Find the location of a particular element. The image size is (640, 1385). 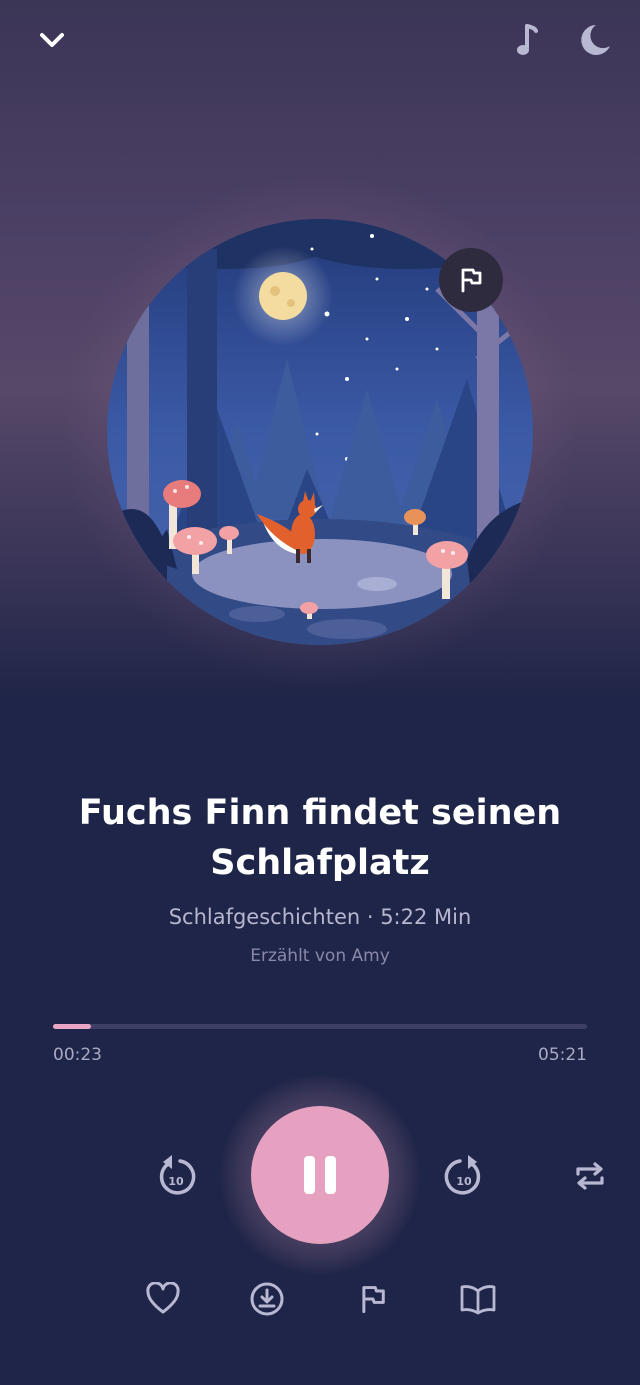

forward-10-icon: 10 is located at coordinates (462, 1175).